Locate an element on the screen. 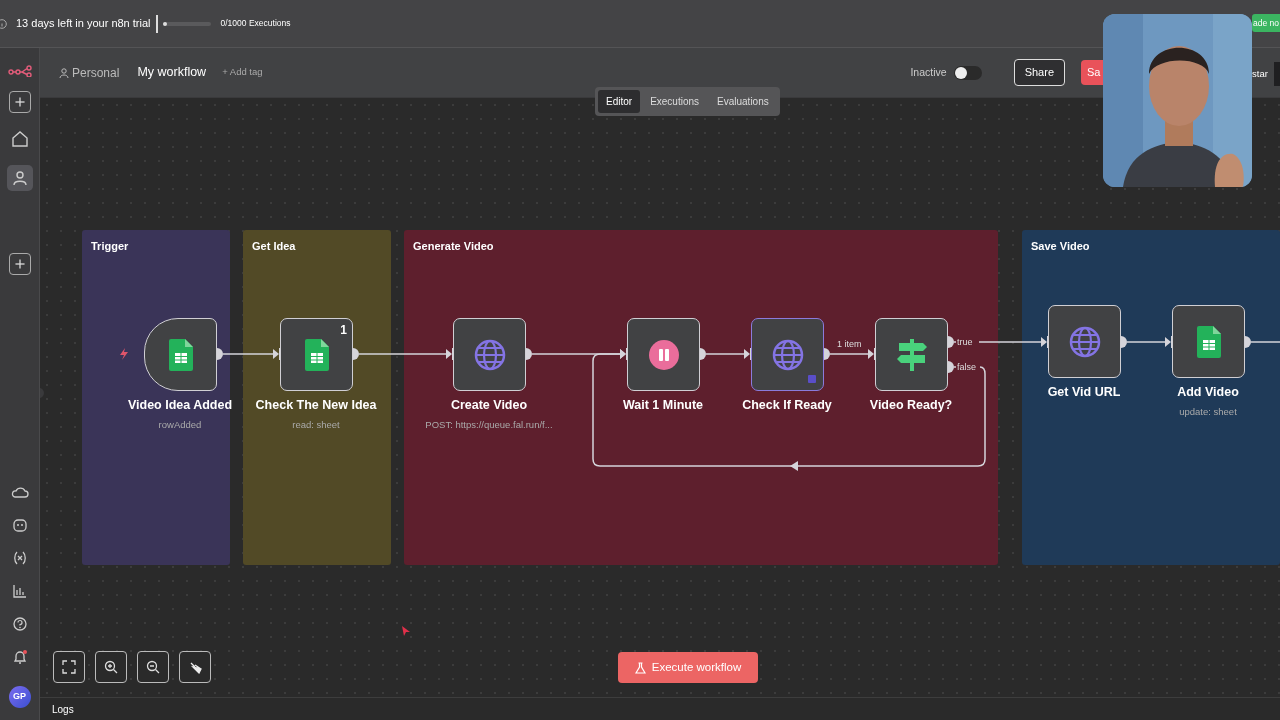 The width and height of the screenshot is (1280, 720). node-title: Add Video is located at coordinates (1208, 392).